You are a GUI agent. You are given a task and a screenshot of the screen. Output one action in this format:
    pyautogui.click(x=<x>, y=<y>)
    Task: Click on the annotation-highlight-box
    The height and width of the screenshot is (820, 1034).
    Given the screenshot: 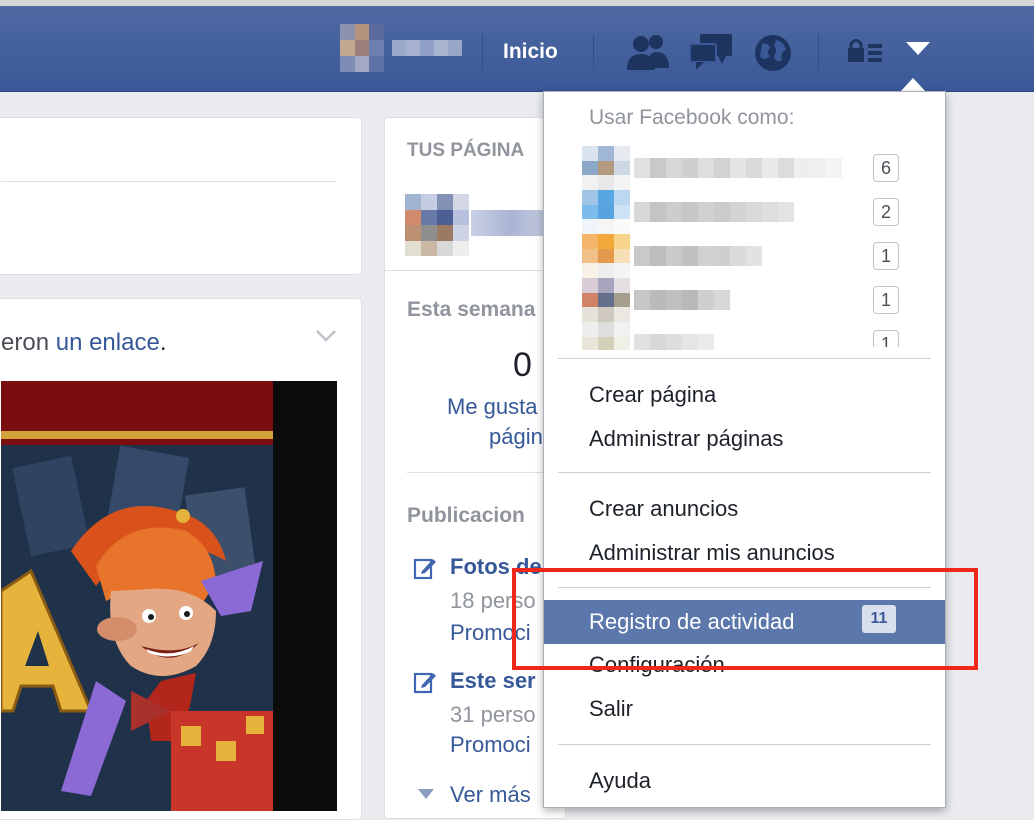 What is the action you would take?
    pyautogui.click(x=745, y=619)
    